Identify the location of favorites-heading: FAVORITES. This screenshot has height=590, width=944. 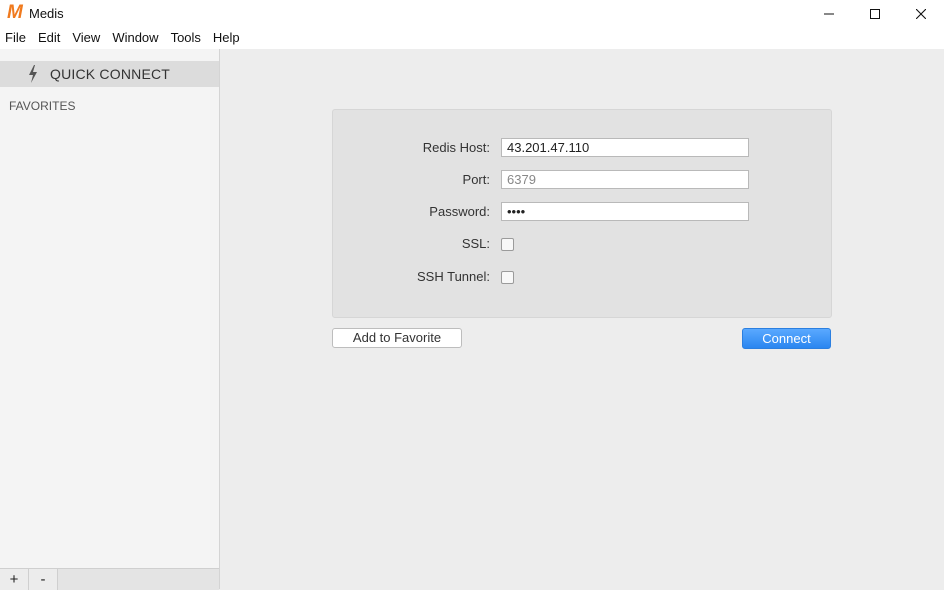
(42, 106).